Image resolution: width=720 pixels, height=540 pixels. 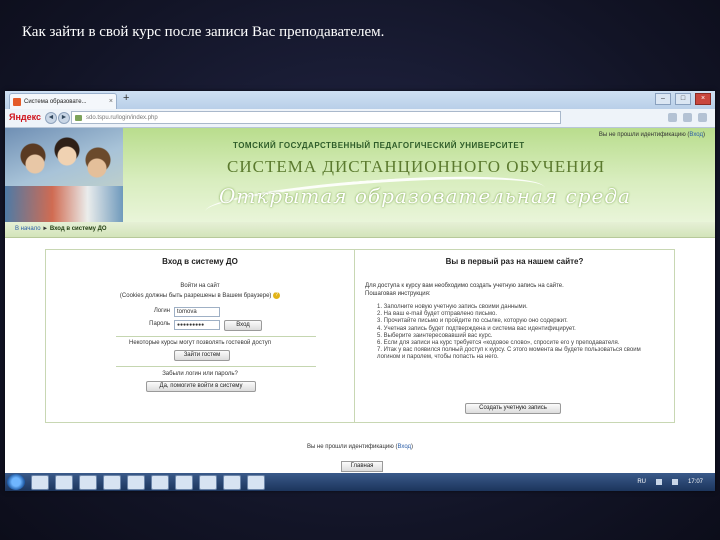 What do you see at coordinates (425, 196) in the screenshot?
I see `site-tagline: Открытая образовательная среда` at bounding box center [425, 196].